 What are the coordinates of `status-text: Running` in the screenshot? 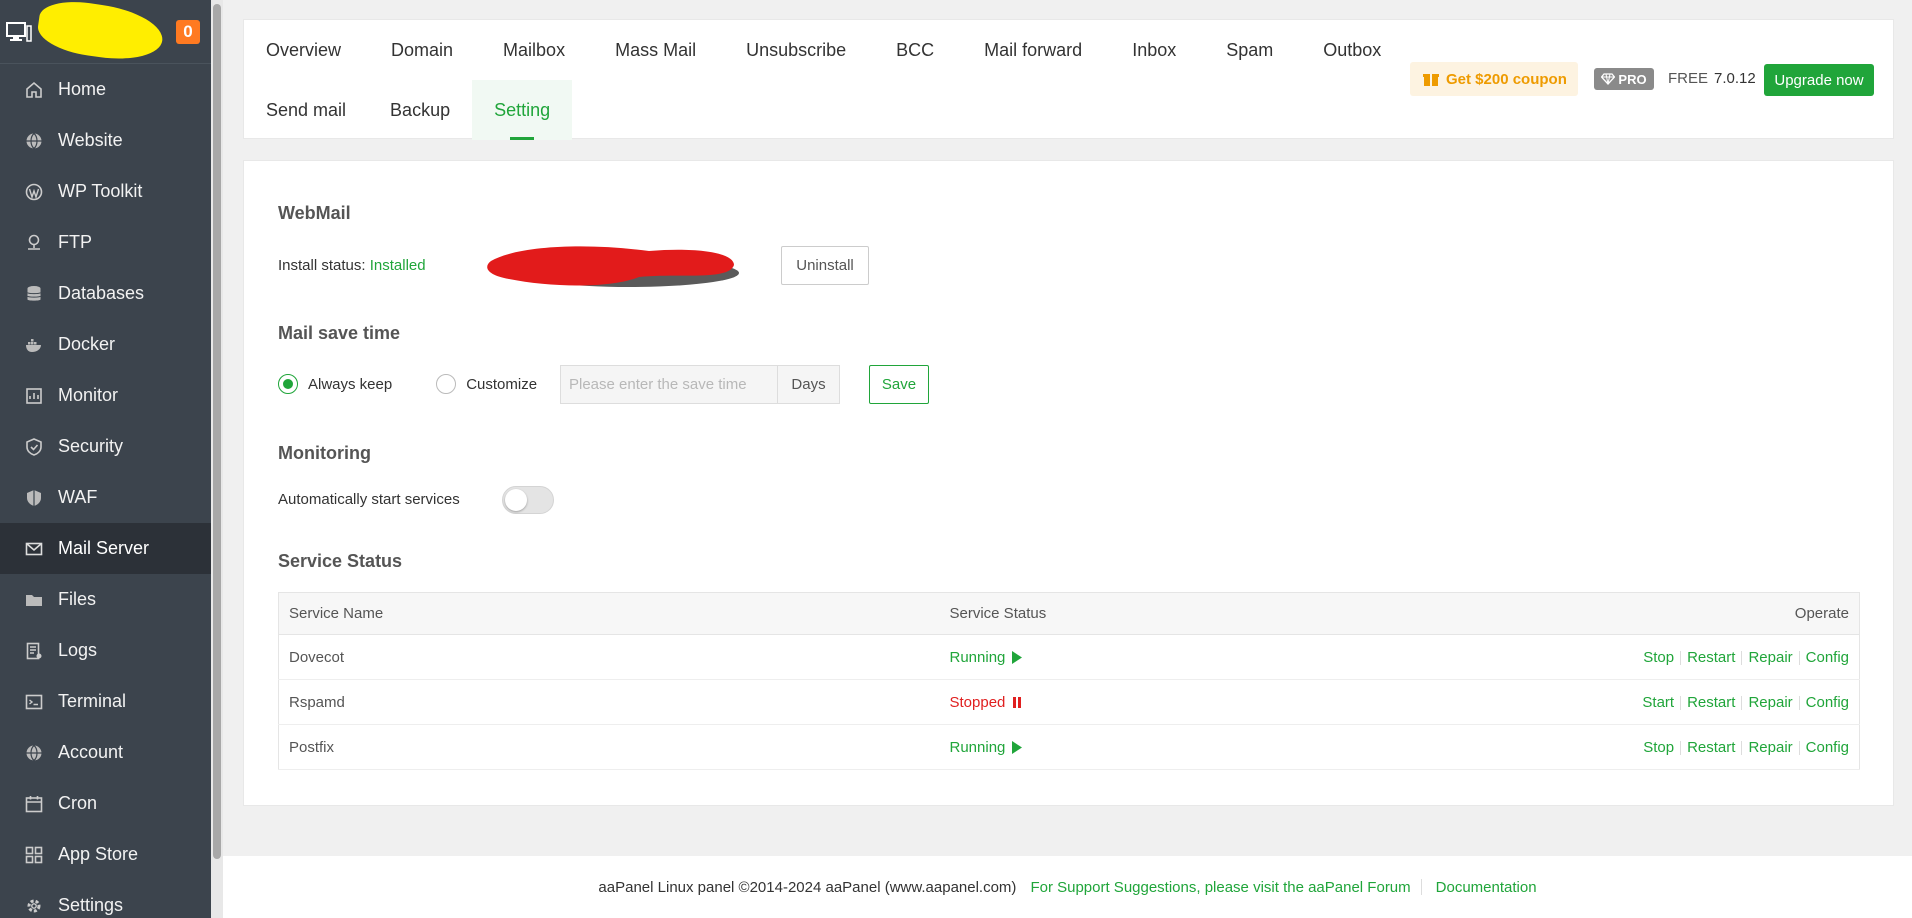 It's located at (977, 747).